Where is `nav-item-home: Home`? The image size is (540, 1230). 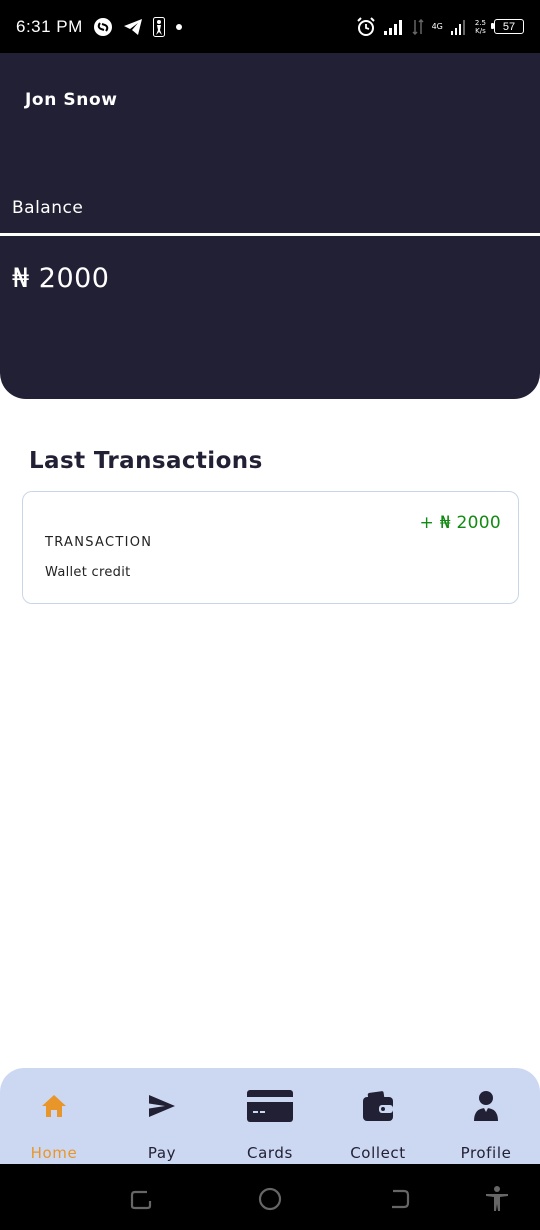 nav-item-home: Home is located at coordinates (54, 1116).